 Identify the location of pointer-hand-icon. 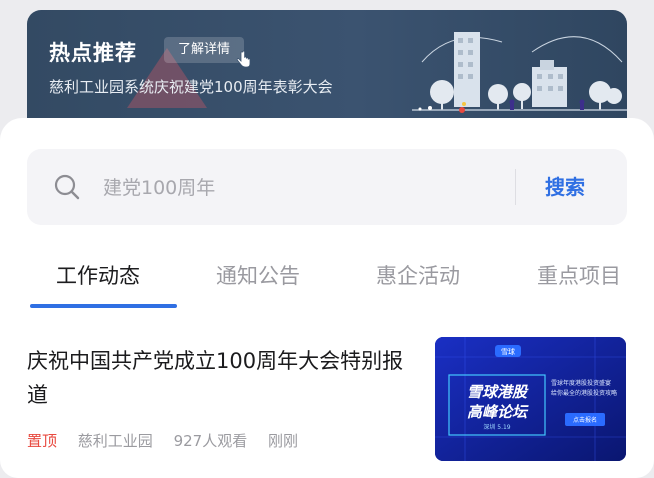
(243, 59).